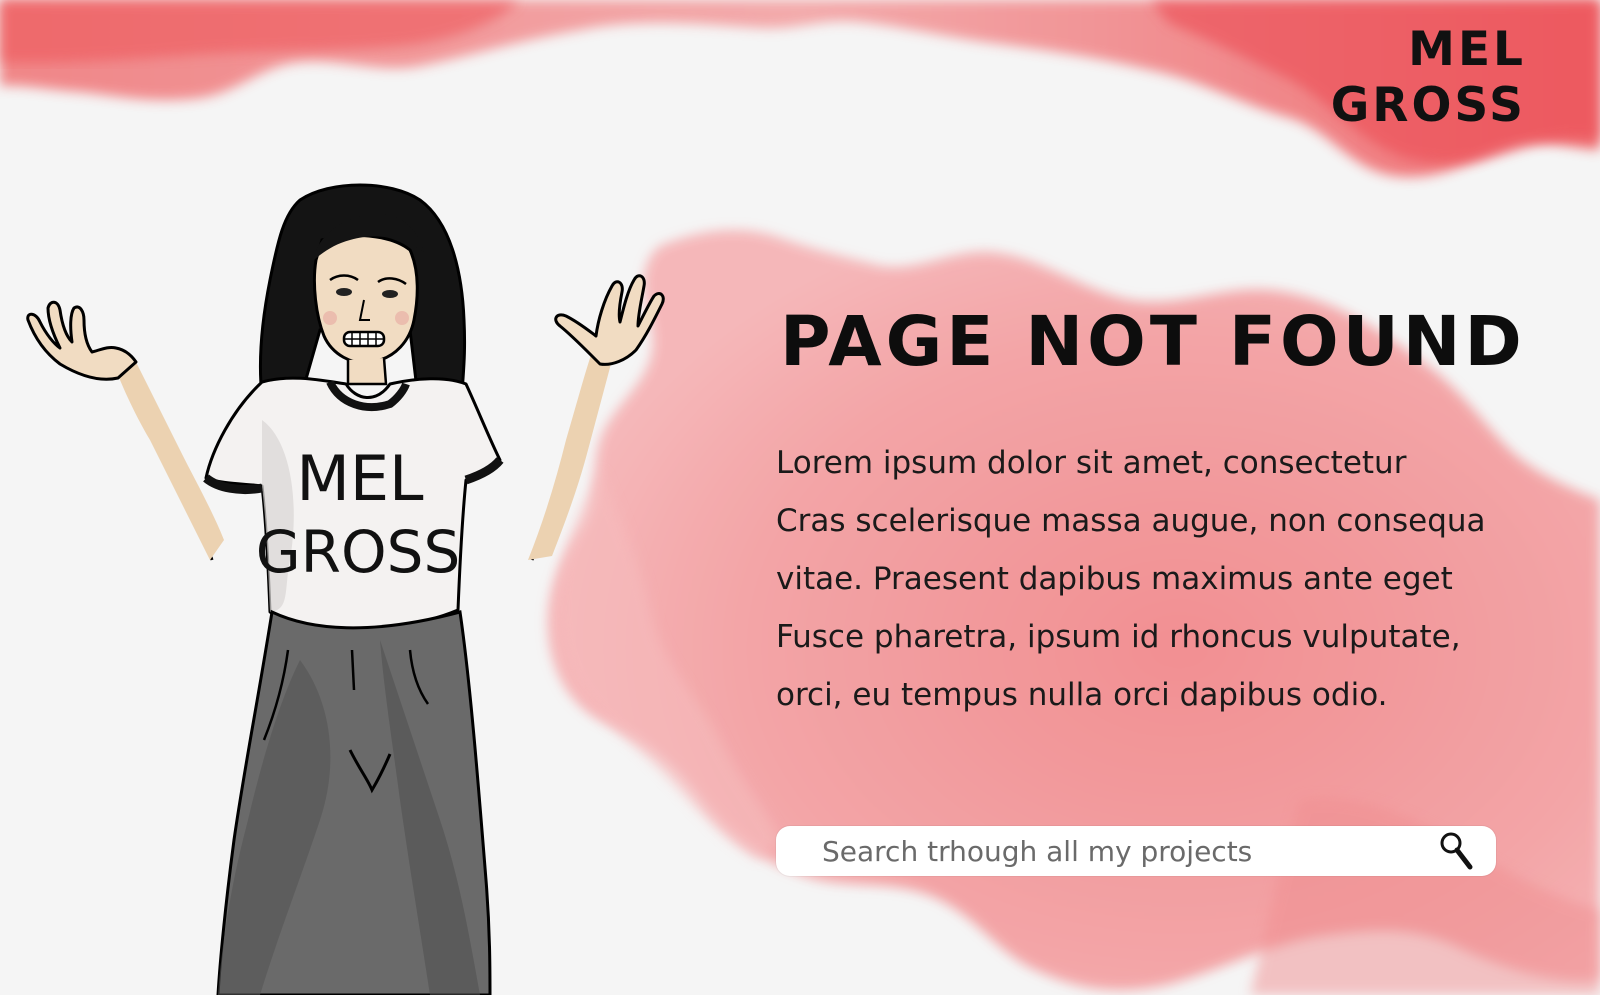  What do you see at coordinates (1082, 695) in the screenshot?
I see `description-line: orci, eu tempus nulla orci dapibus odio.` at bounding box center [1082, 695].